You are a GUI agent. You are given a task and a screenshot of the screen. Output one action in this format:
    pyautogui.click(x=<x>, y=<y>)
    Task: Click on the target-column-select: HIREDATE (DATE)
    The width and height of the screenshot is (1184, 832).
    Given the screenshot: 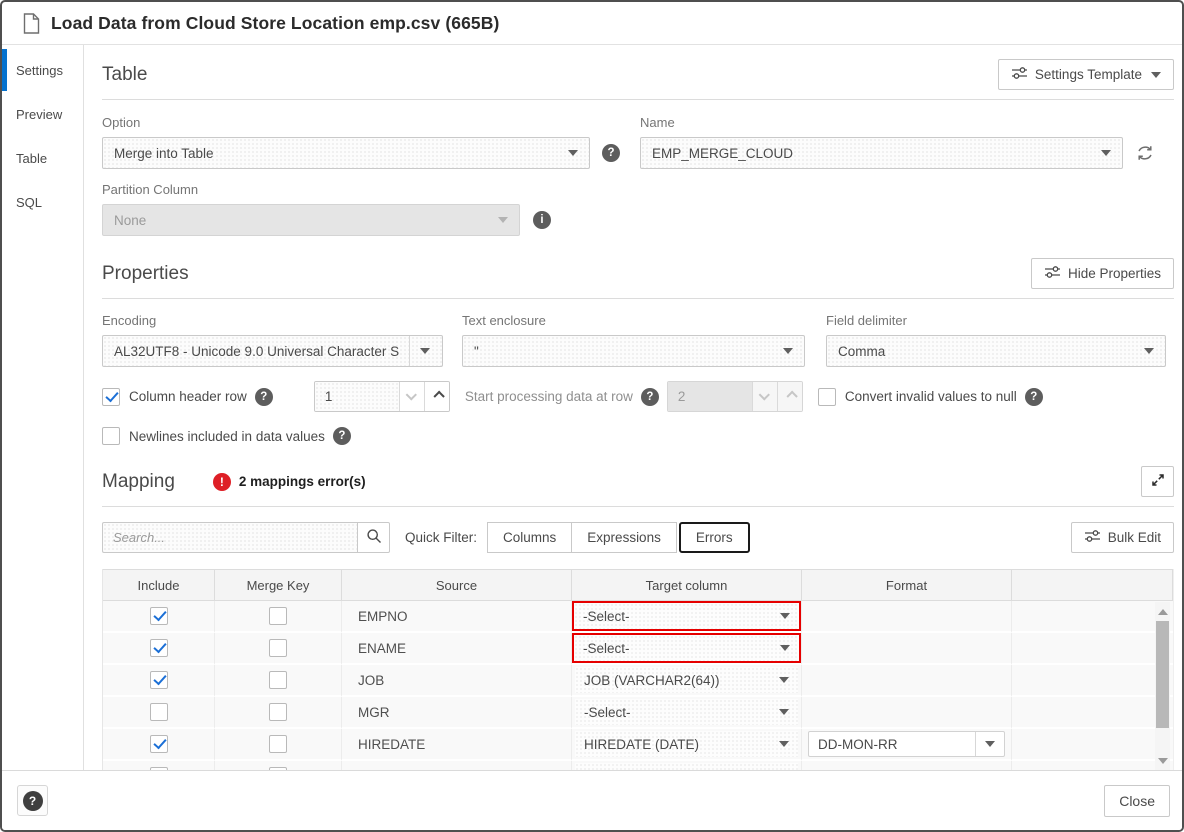 What is the action you would take?
    pyautogui.click(x=686, y=744)
    